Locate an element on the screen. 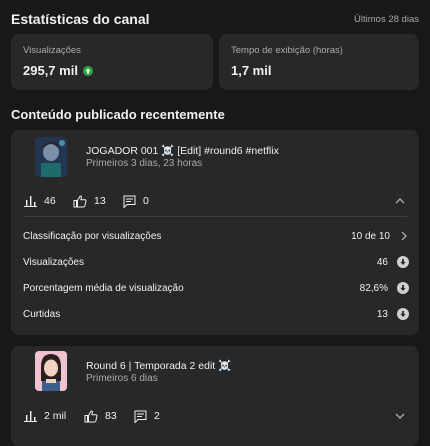 The image size is (430, 446). likes-metric: 83 is located at coordinates (100, 416).